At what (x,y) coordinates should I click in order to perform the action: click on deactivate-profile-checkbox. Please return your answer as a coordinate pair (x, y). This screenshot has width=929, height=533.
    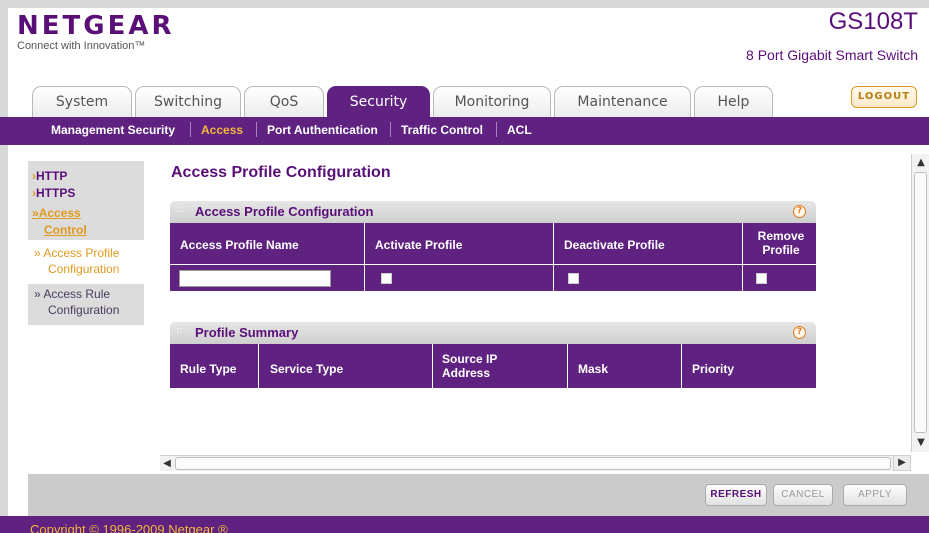
    Looking at the image, I should click on (573, 278).